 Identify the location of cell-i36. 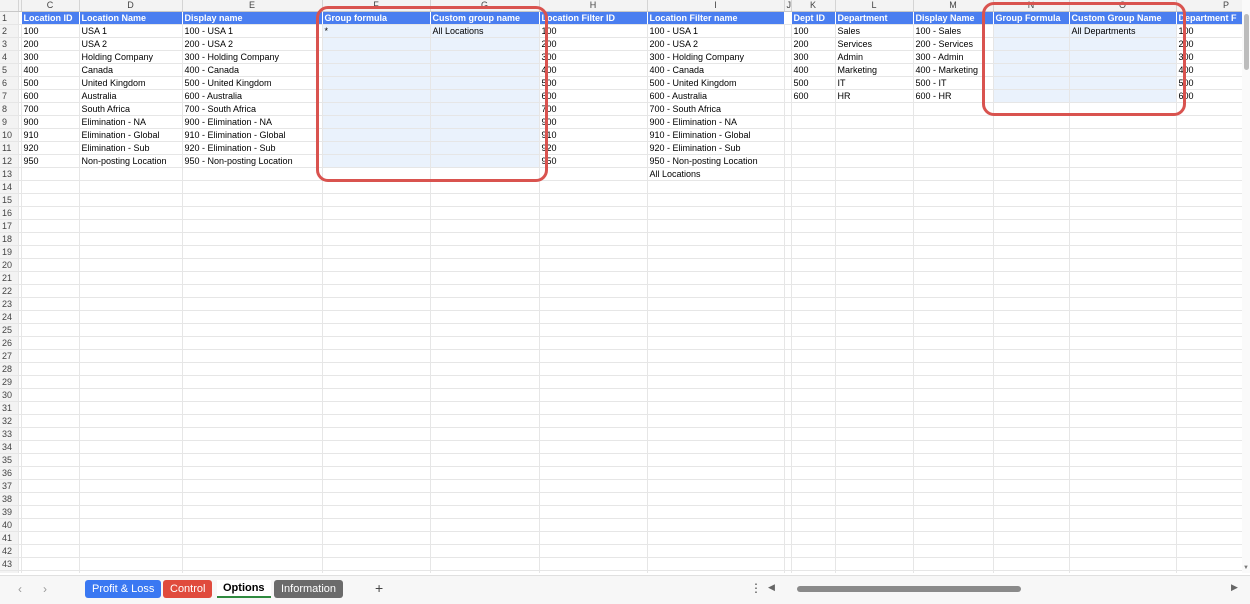
(716, 473).